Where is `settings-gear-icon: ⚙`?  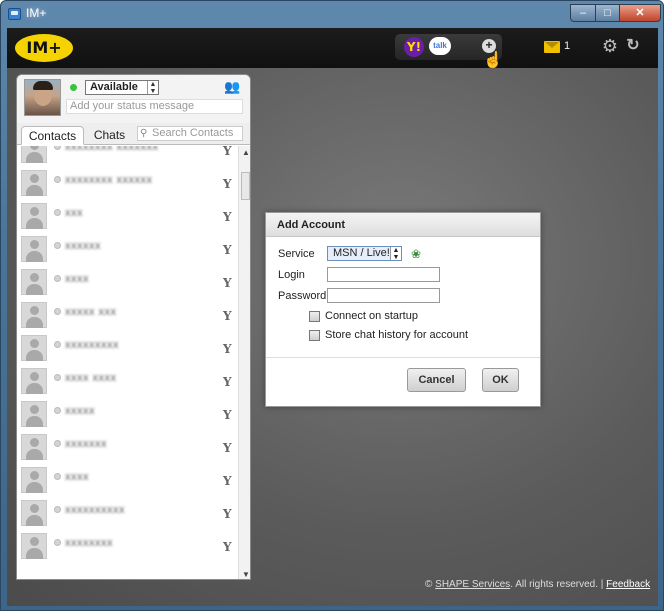 settings-gear-icon: ⚙ is located at coordinates (610, 46).